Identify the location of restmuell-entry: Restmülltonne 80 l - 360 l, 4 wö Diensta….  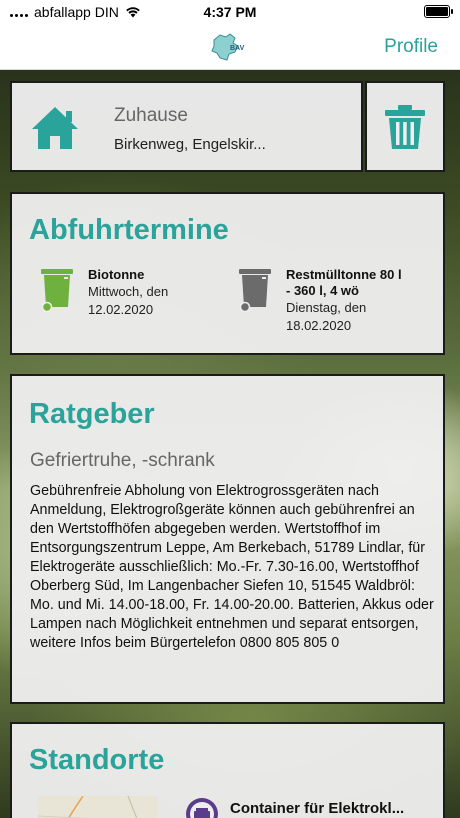
(320, 301).